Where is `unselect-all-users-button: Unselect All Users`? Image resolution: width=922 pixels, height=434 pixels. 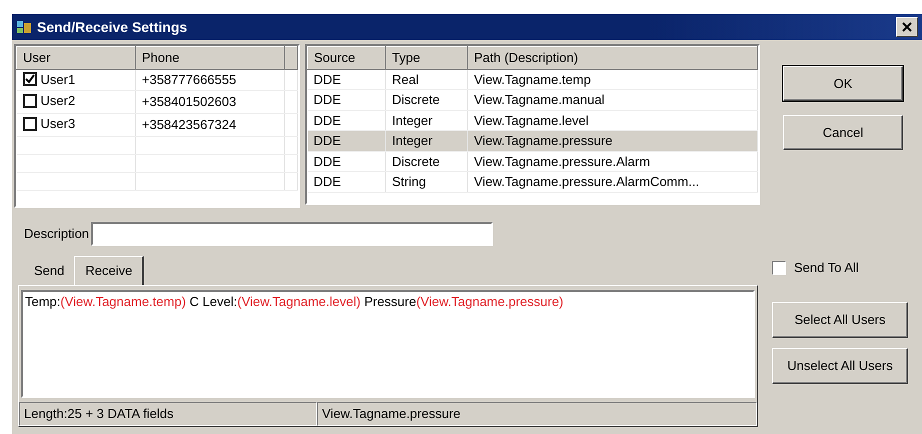 unselect-all-users-button: Unselect All Users is located at coordinates (840, 366).